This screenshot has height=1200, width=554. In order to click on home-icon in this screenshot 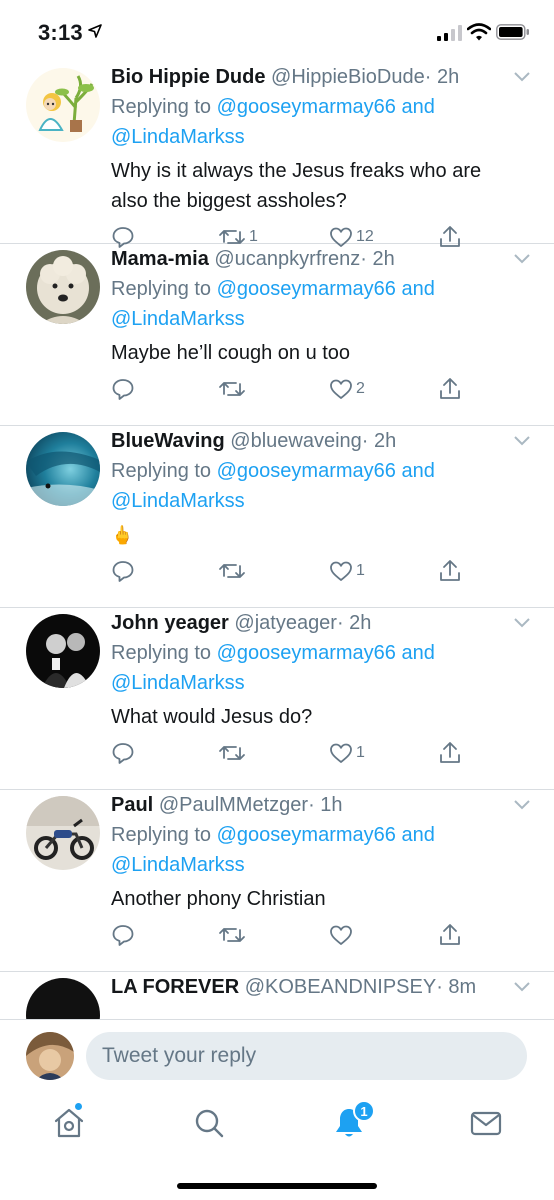, I will do `click(69, 1123)`.